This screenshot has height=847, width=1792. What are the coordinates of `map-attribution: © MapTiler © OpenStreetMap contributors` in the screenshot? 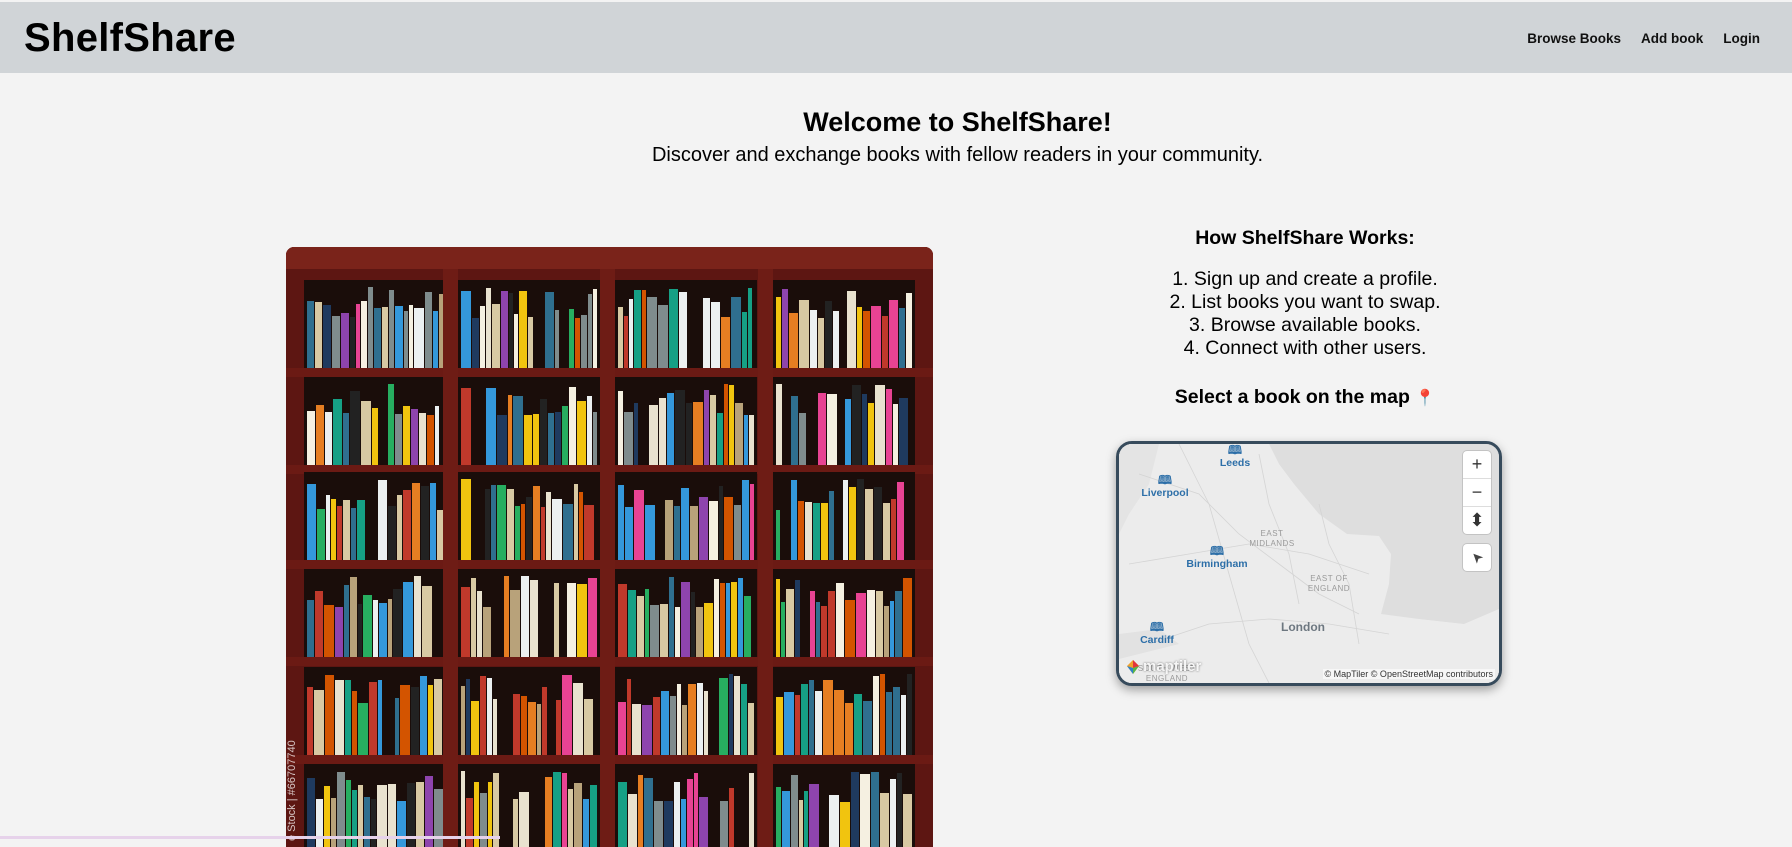 It's located at (1408, 674).